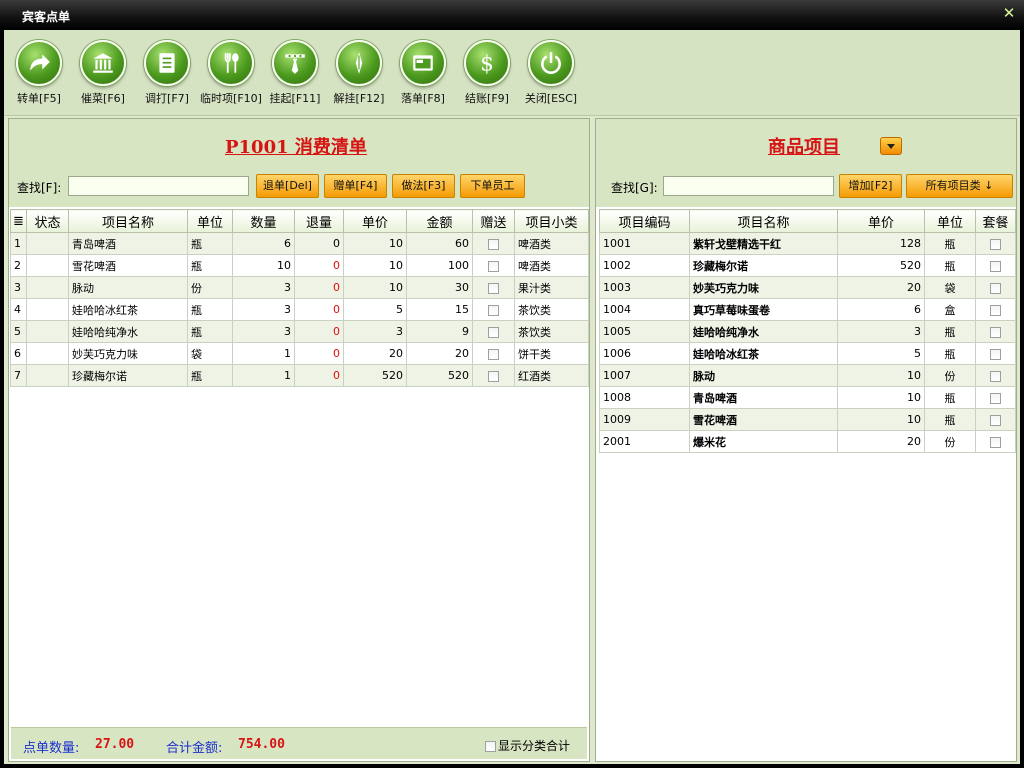 This screenshot has height=768, width=1024. Describe the element at coordinates (18, 287) in the screenshot. I see `row-index: 3` at that location.